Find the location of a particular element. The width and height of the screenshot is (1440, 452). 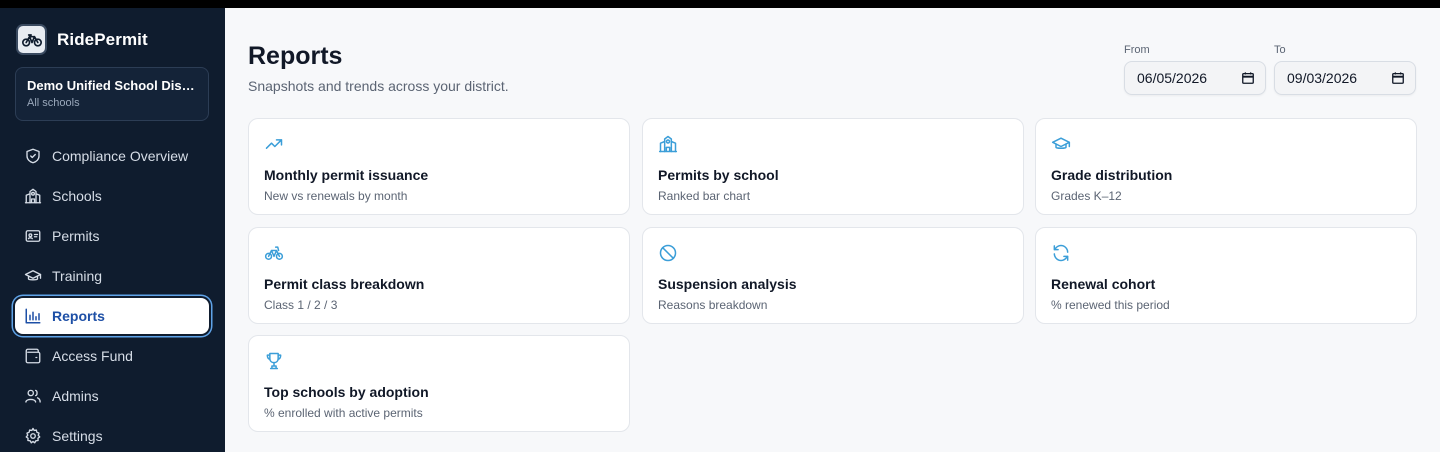

sidebar-item-schools: Schools is located at coordinates (112, 196).